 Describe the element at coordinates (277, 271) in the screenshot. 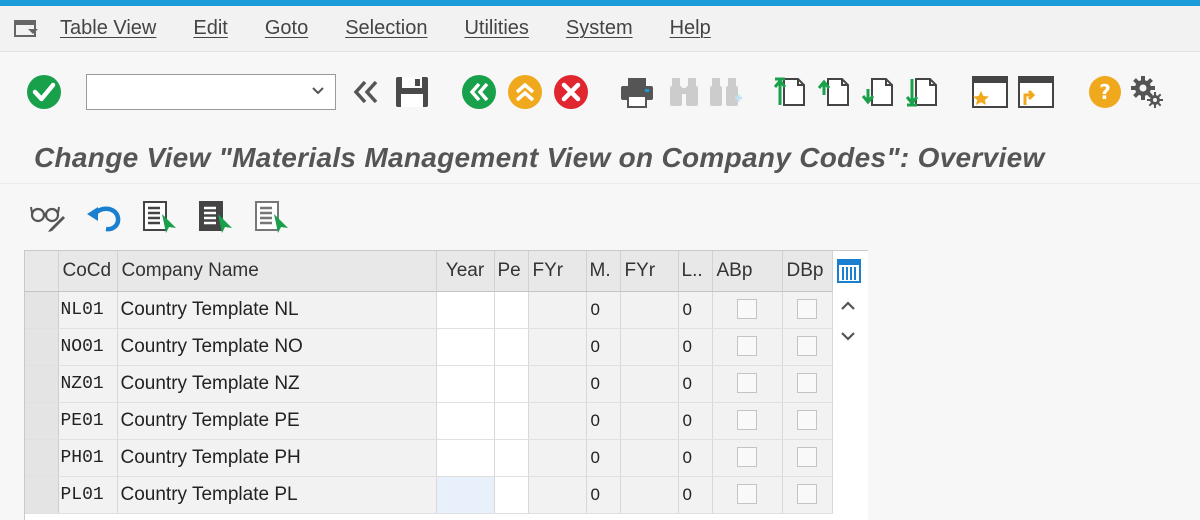

I see `column-header-company-name: Company Name` at that location.